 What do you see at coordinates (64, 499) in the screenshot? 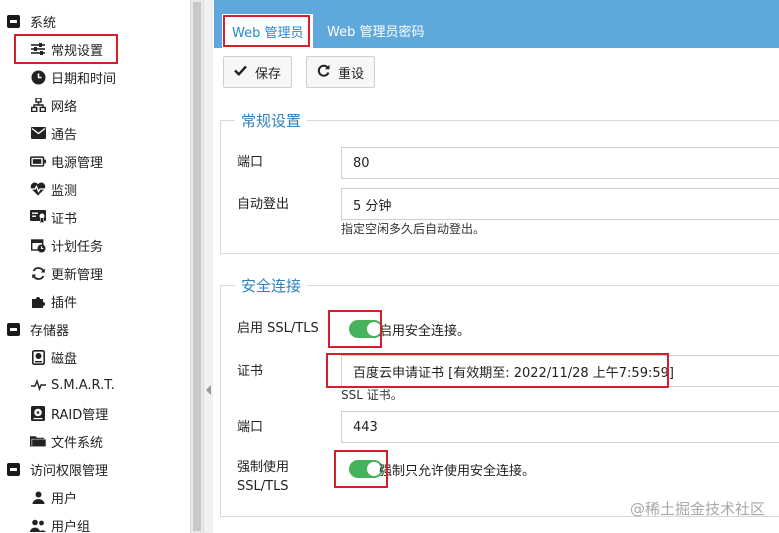
I see `sidebar-item-label: 用户` at bounding box center [64, 499].